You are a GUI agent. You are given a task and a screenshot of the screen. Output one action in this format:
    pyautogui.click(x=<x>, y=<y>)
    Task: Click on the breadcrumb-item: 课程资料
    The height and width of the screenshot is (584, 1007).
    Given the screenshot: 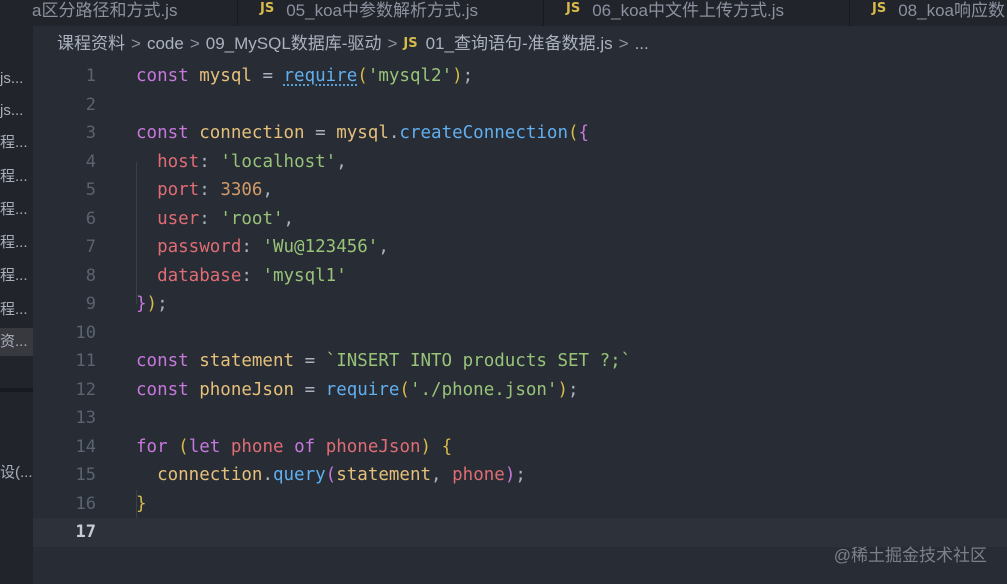 What is the action you would take?
    pyautogui.click(x=91, y=44)
    